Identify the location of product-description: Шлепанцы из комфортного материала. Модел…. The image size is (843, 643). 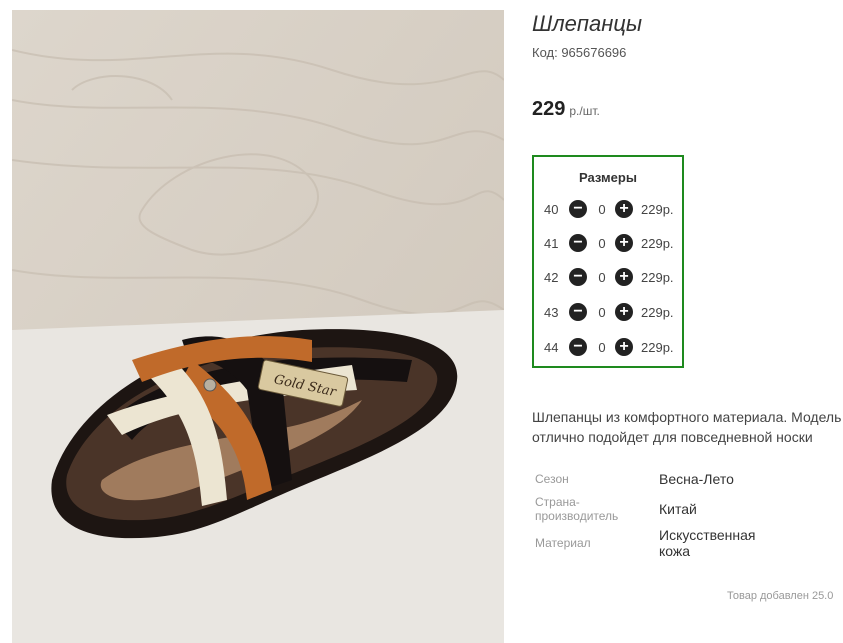
(687, 427).